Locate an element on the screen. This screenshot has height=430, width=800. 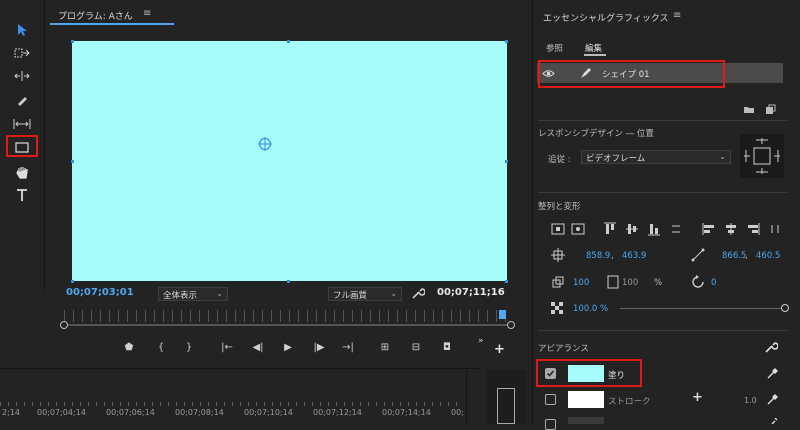
quality-dropdown: フル画質 ⌄ is located at coordinates (365, 294).